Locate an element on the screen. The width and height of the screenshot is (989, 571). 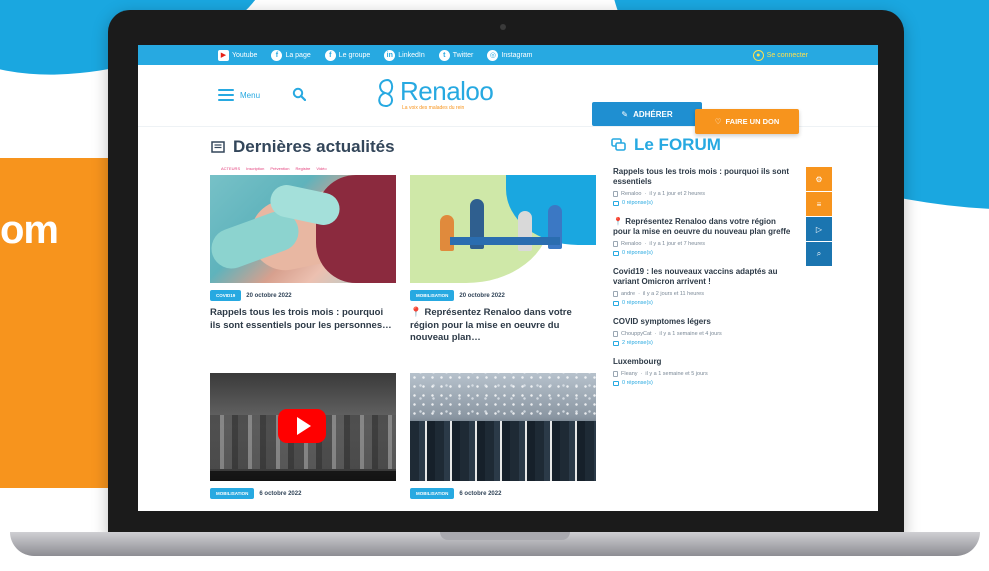
forum-title-text: Le FORUM is located at coordinates (677, 144).